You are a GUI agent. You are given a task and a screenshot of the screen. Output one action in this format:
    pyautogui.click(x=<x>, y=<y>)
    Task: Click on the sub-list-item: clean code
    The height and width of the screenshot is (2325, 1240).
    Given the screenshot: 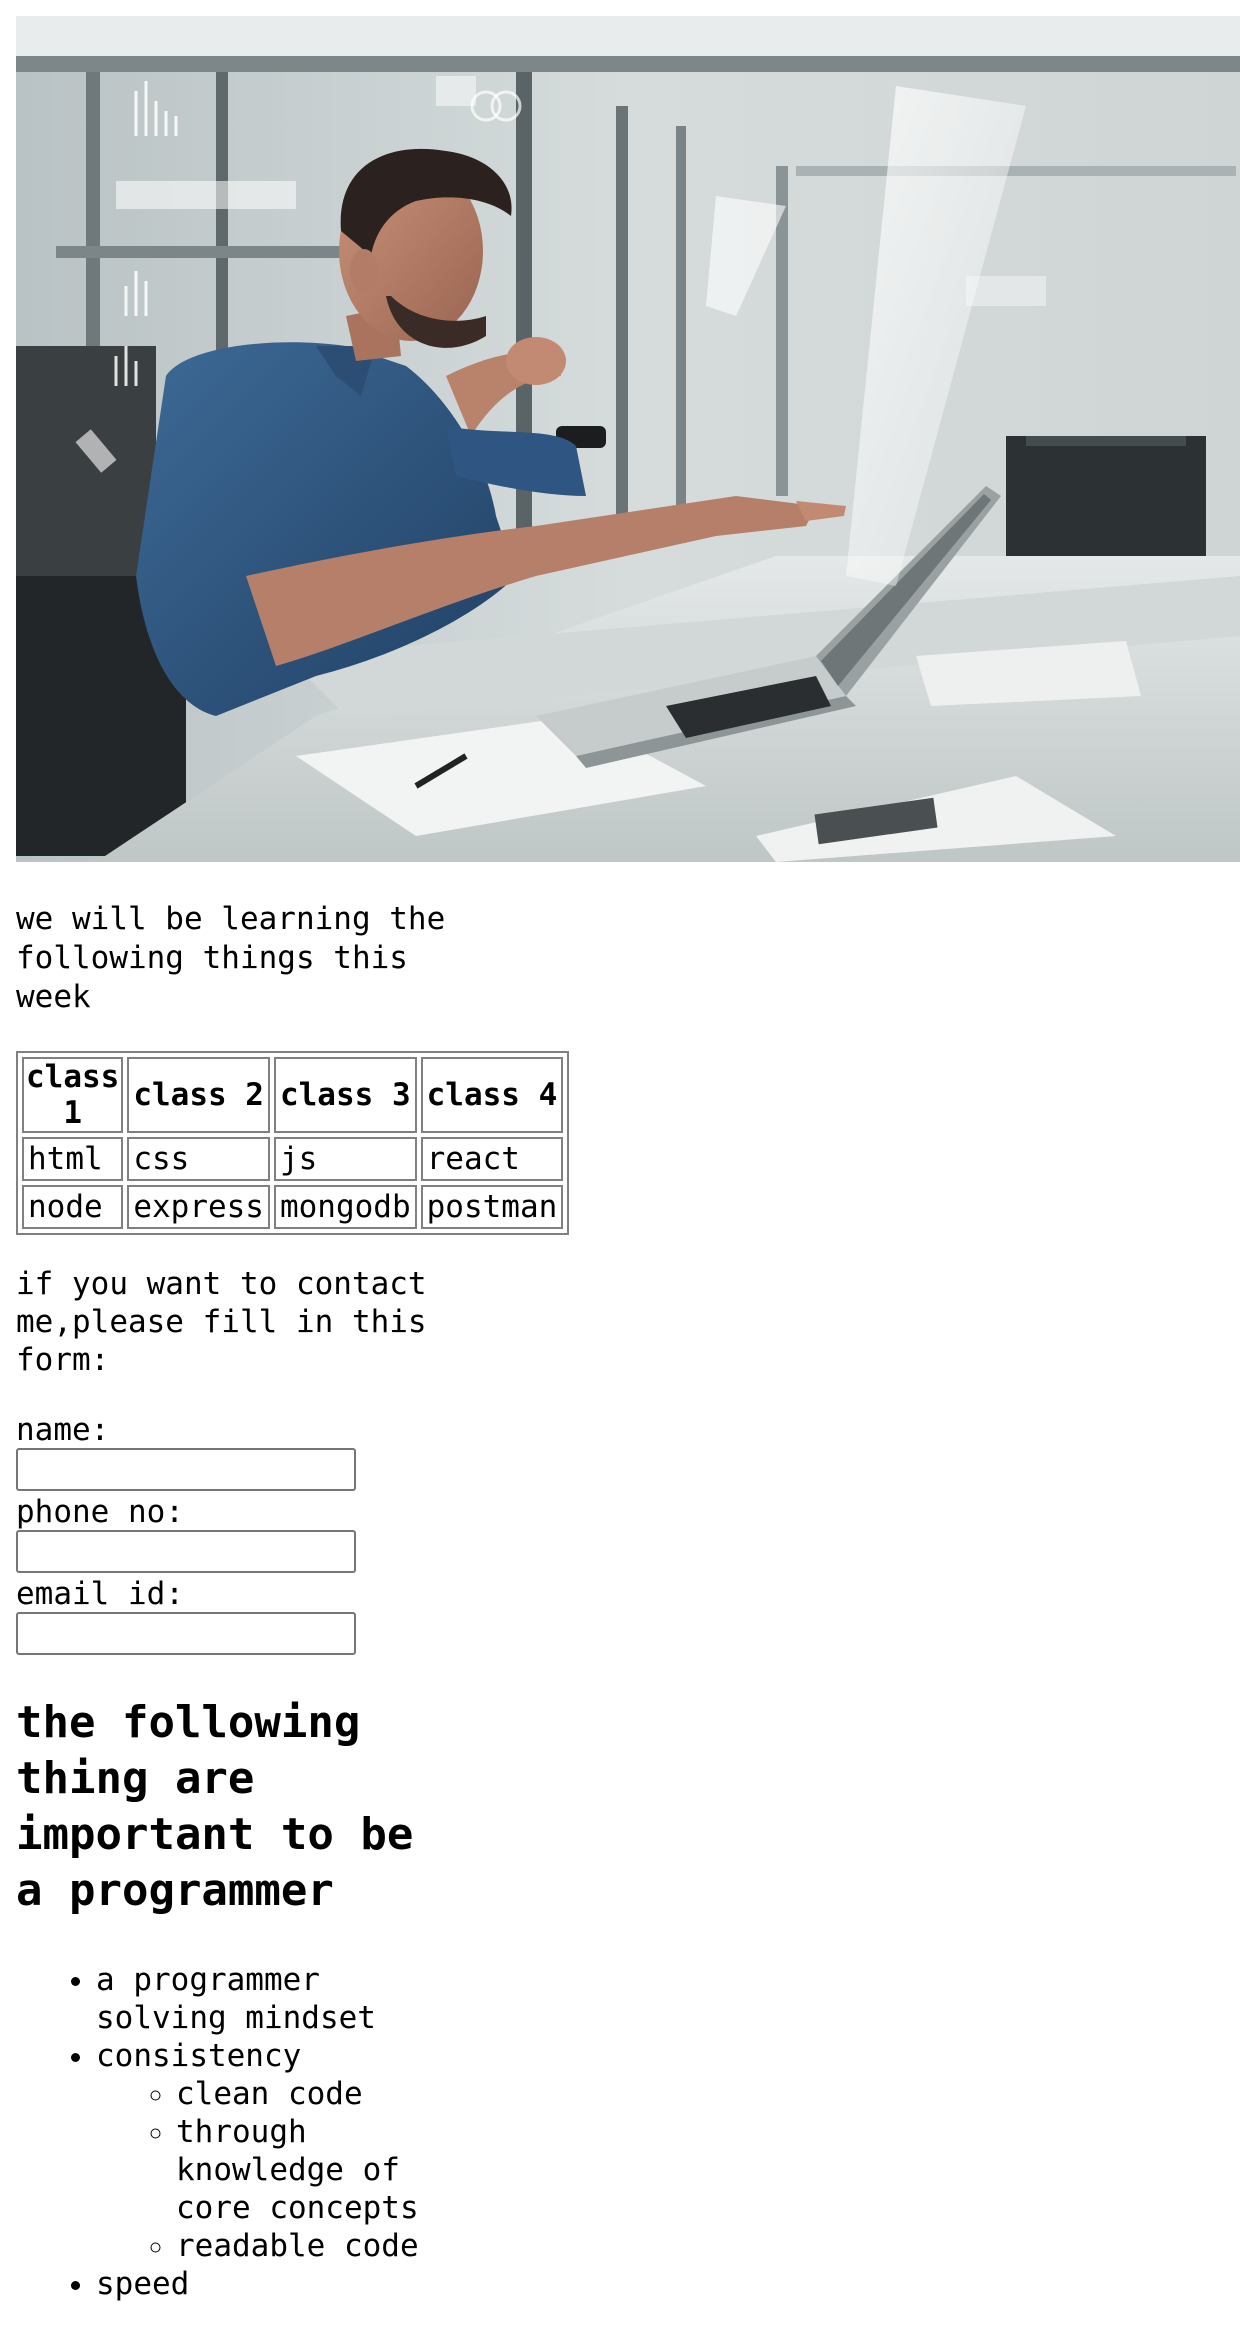 What is the action you would take?
    pyautogui.click(x=306, y=2094)
    